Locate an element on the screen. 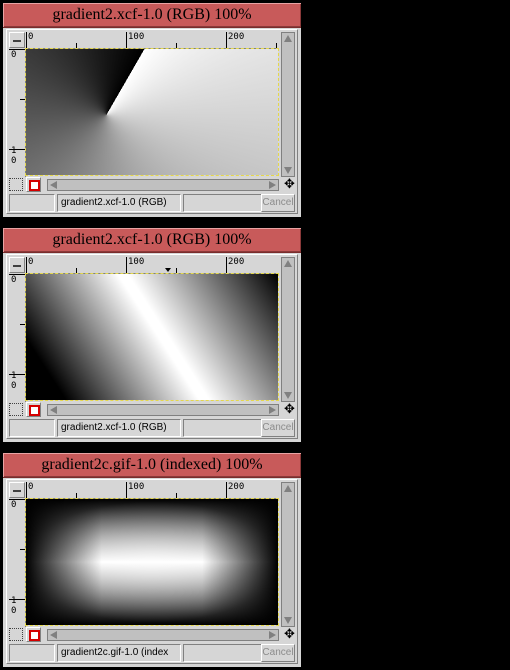 The image size is (510, 670). status-bar: gradient2.xcf-1.0 (RGB) Cancel is located at coordinates (152, 429).